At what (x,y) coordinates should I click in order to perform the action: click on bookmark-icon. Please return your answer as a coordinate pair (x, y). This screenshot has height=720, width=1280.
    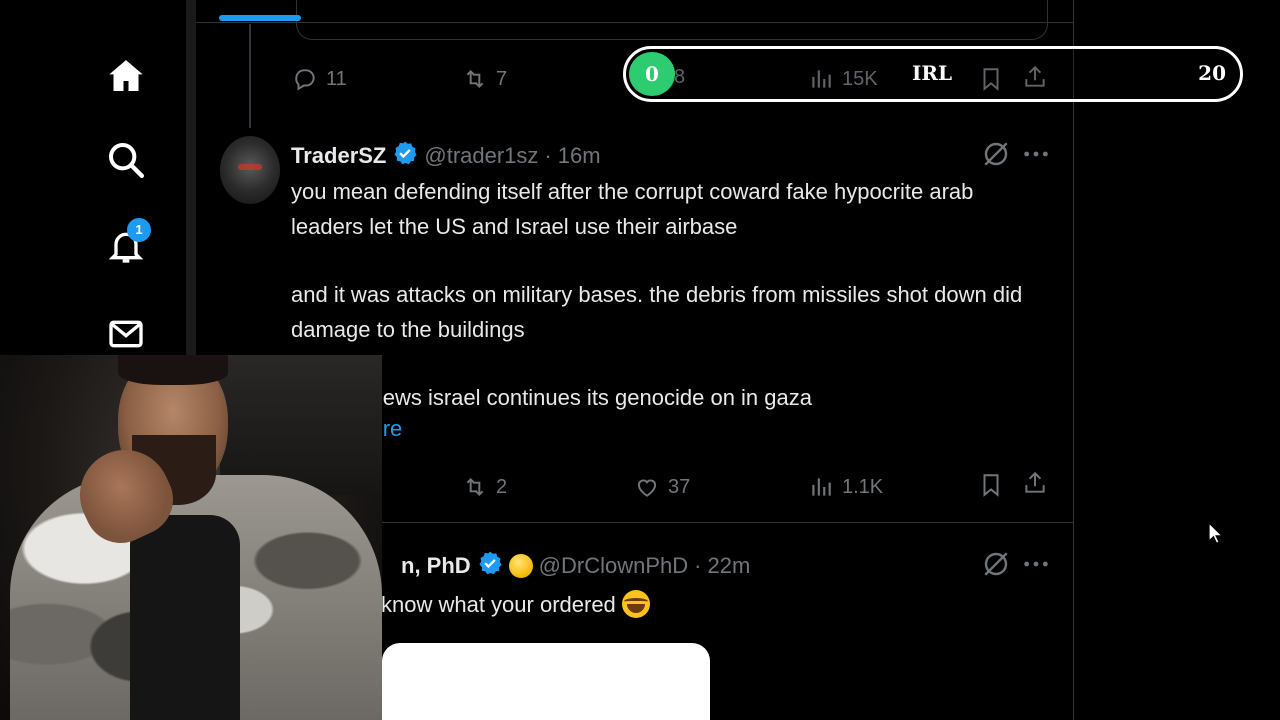
    Looking at the image, I should click on (991, 485).